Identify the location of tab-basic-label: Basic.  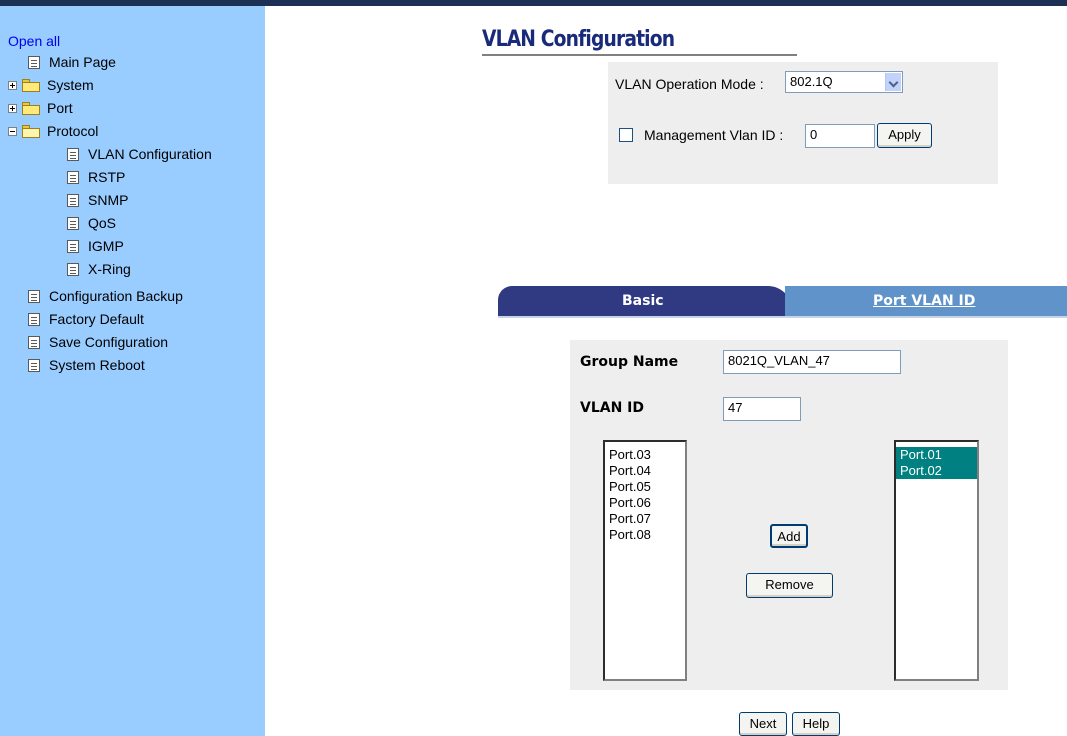
(643, 301).